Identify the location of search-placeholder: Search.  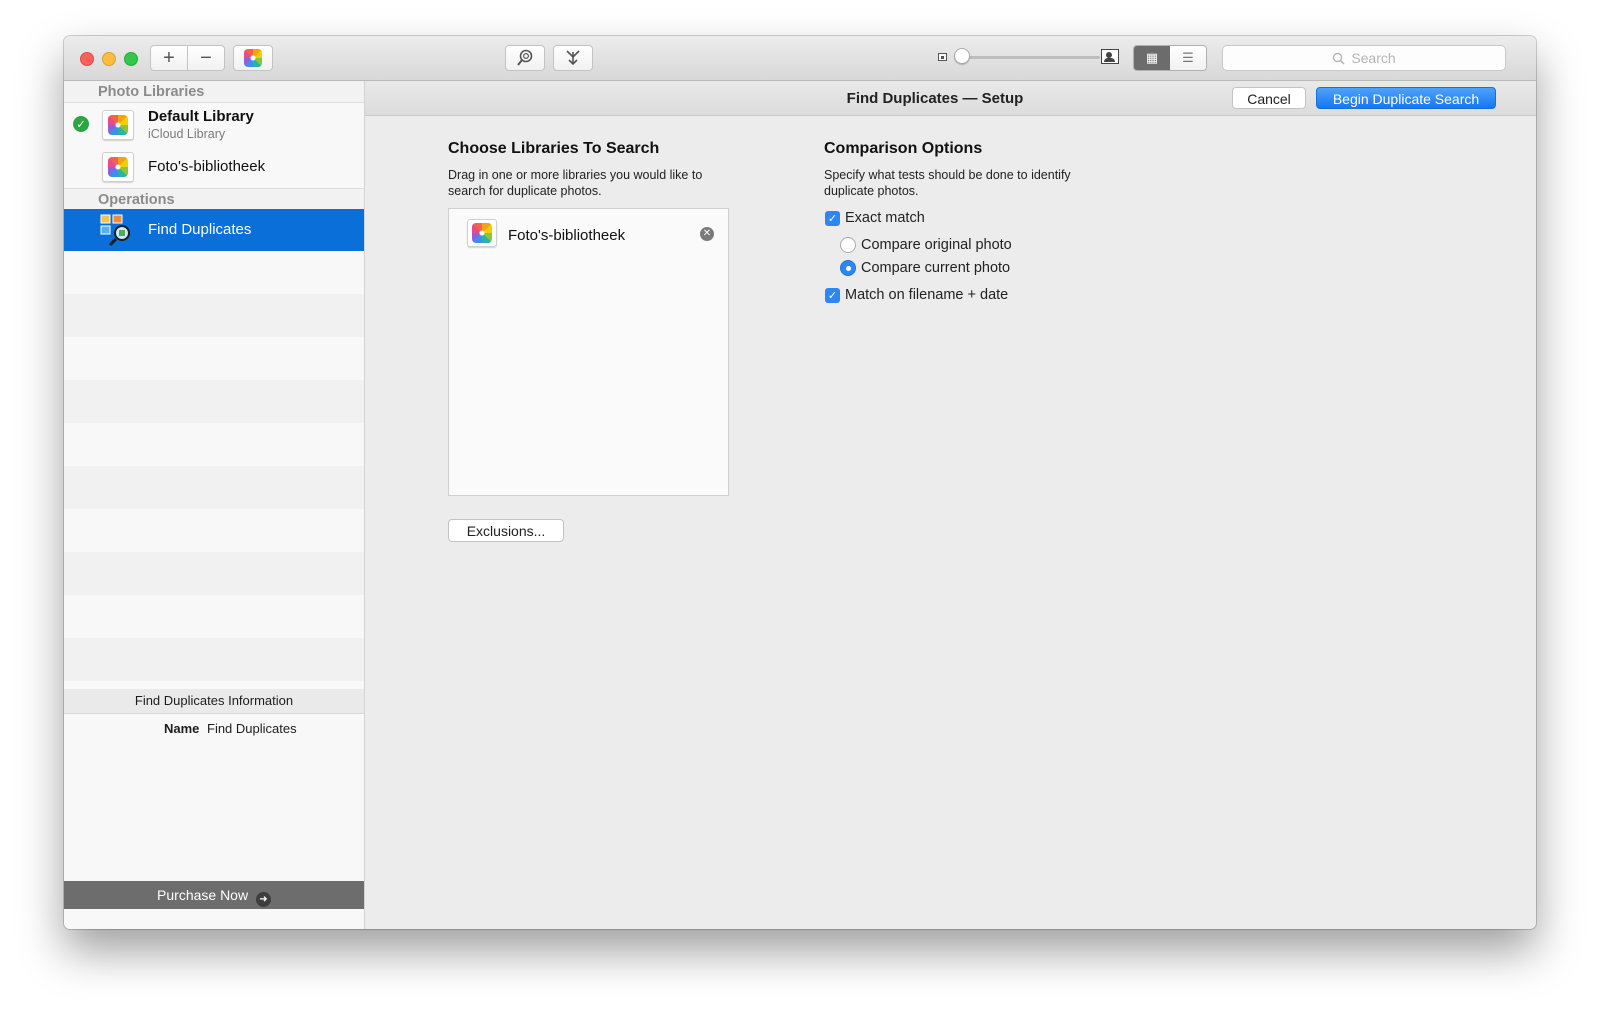
(1373, 58).